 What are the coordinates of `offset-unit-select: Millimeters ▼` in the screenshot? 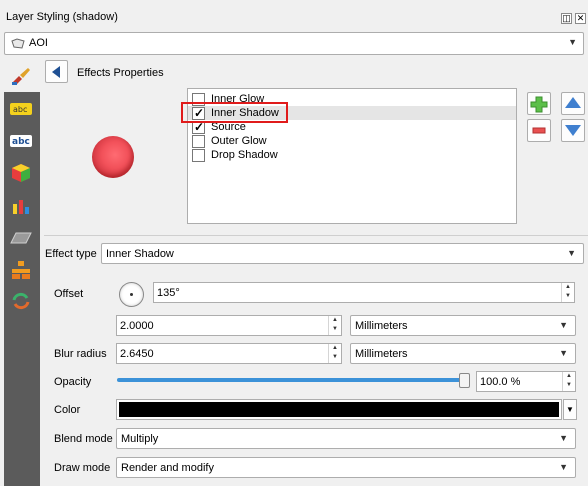 It's located at (463, 325).